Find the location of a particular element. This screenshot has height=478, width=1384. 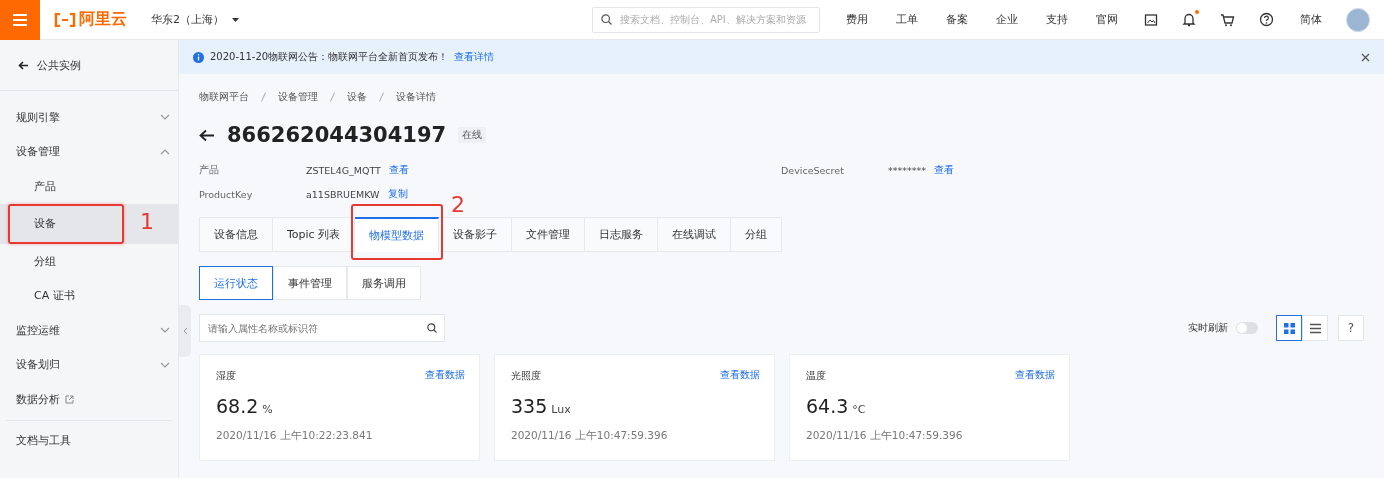

help-icon is located at coordinates (1266, 19).